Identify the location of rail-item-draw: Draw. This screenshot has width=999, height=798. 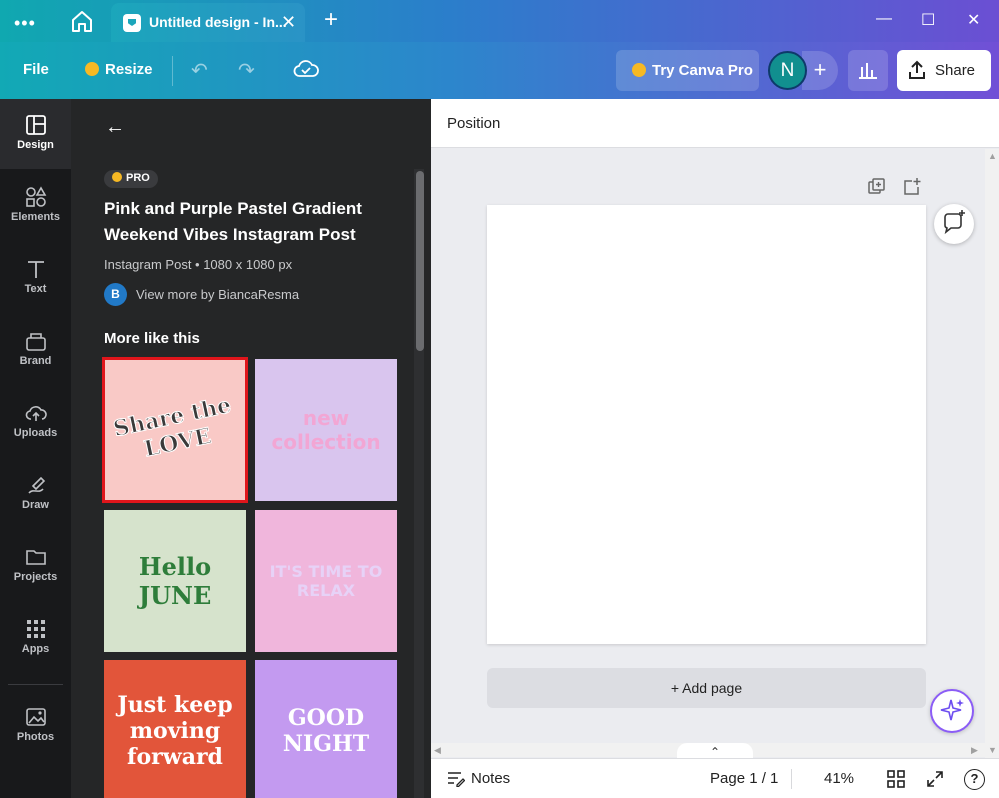
(35, 494).